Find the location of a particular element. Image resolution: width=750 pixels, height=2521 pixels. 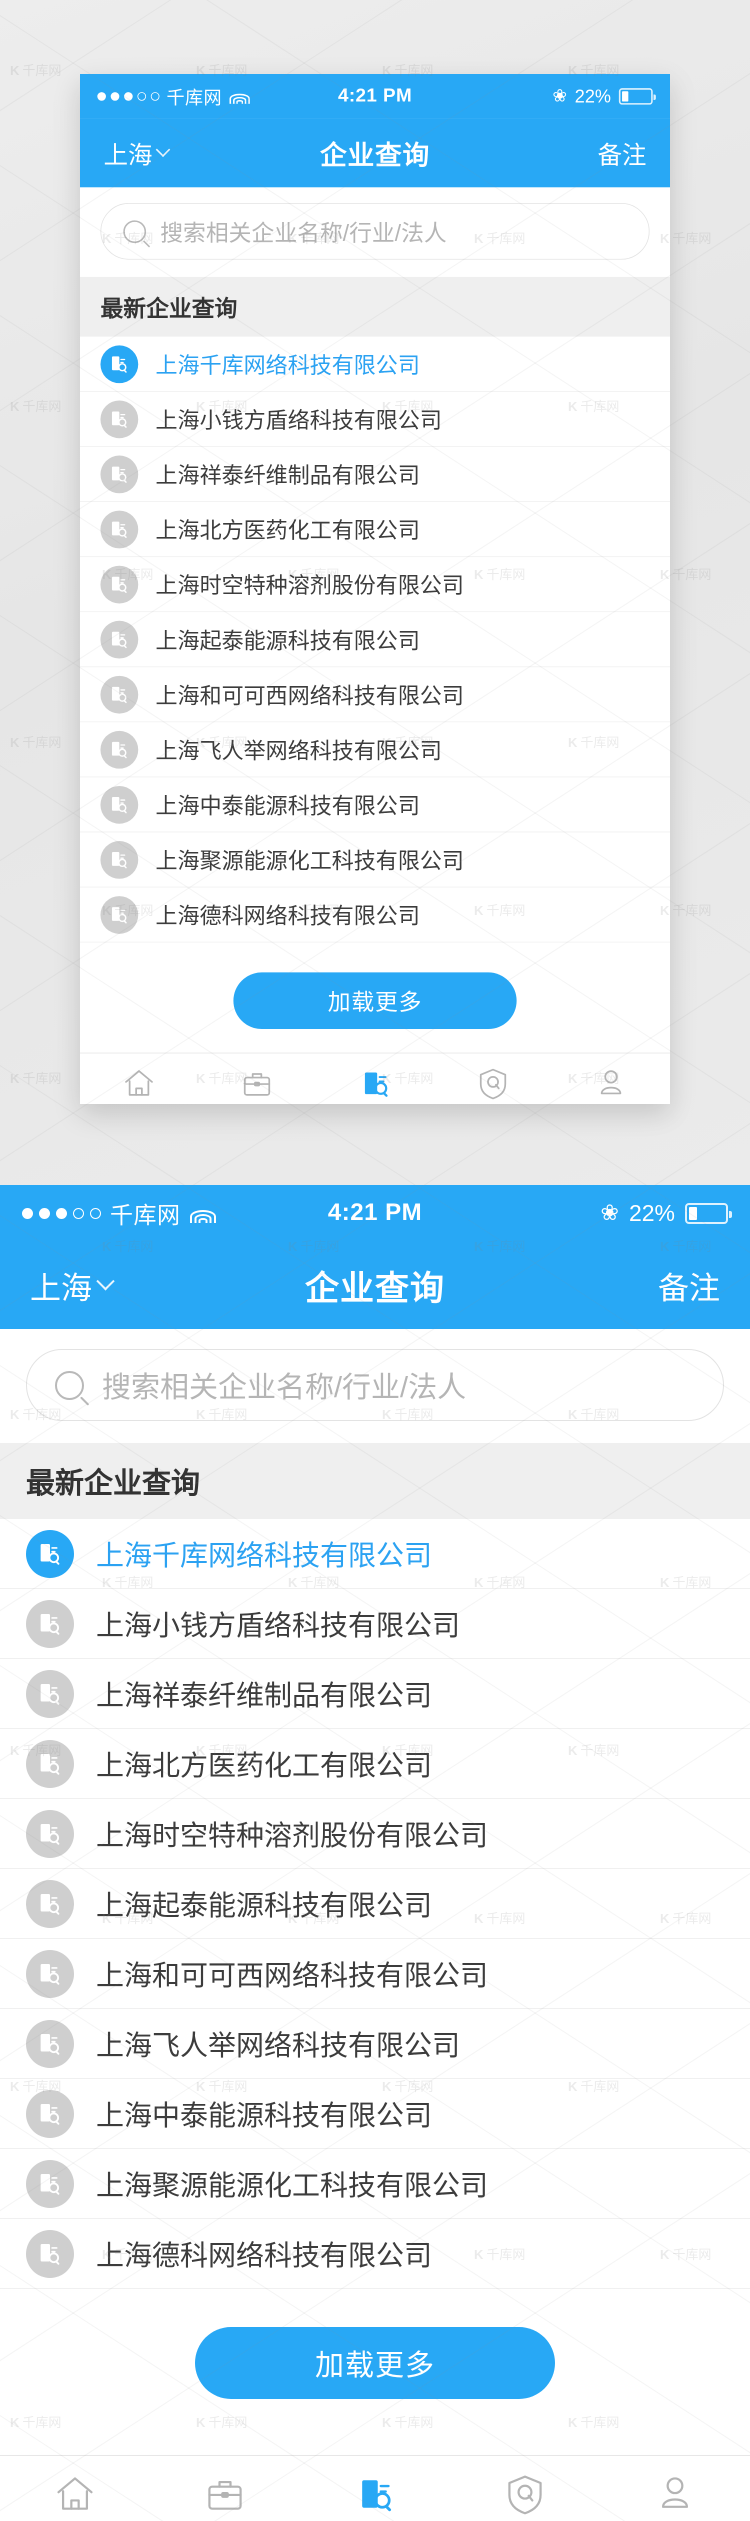

tab-bar-preview: 首页OA办公企业查询环境质量通讯录 is located at coordinates (375, 1078).